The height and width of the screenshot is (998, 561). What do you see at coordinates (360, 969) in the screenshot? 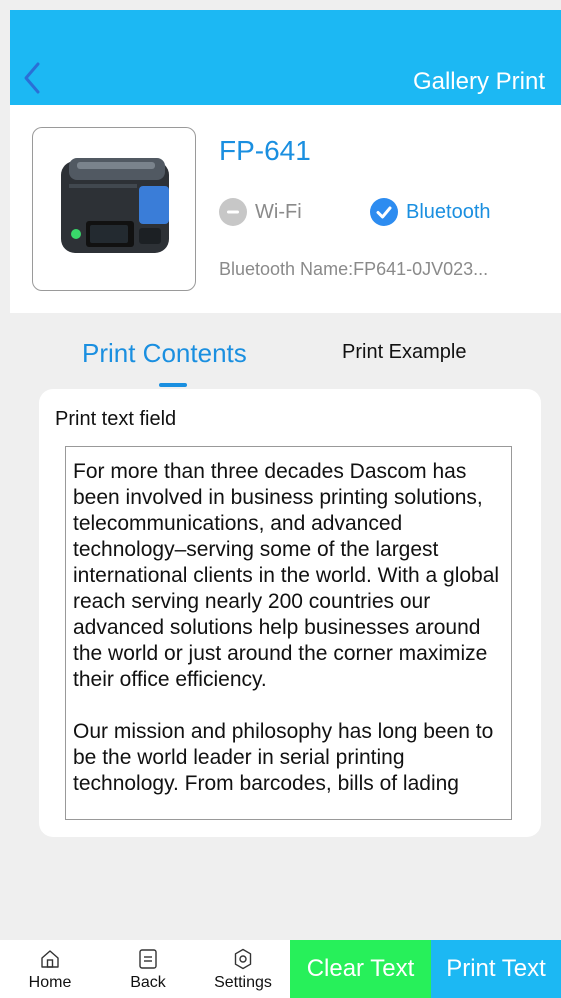
I see `clear-text-button: Clear Text` at bounding box center [360, 969].